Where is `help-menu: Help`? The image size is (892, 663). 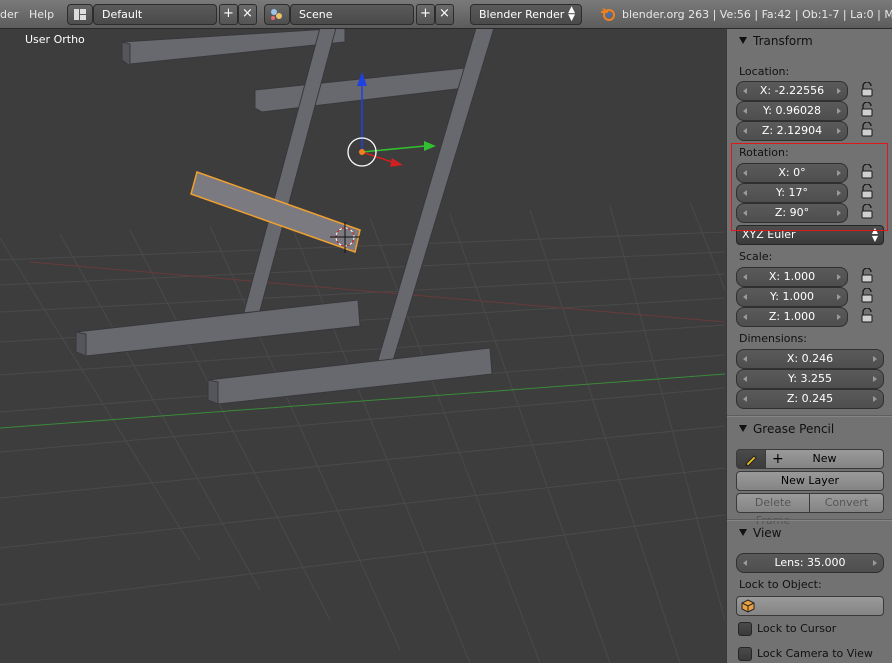
help-menu: Help is located at coordinates (41, 14).